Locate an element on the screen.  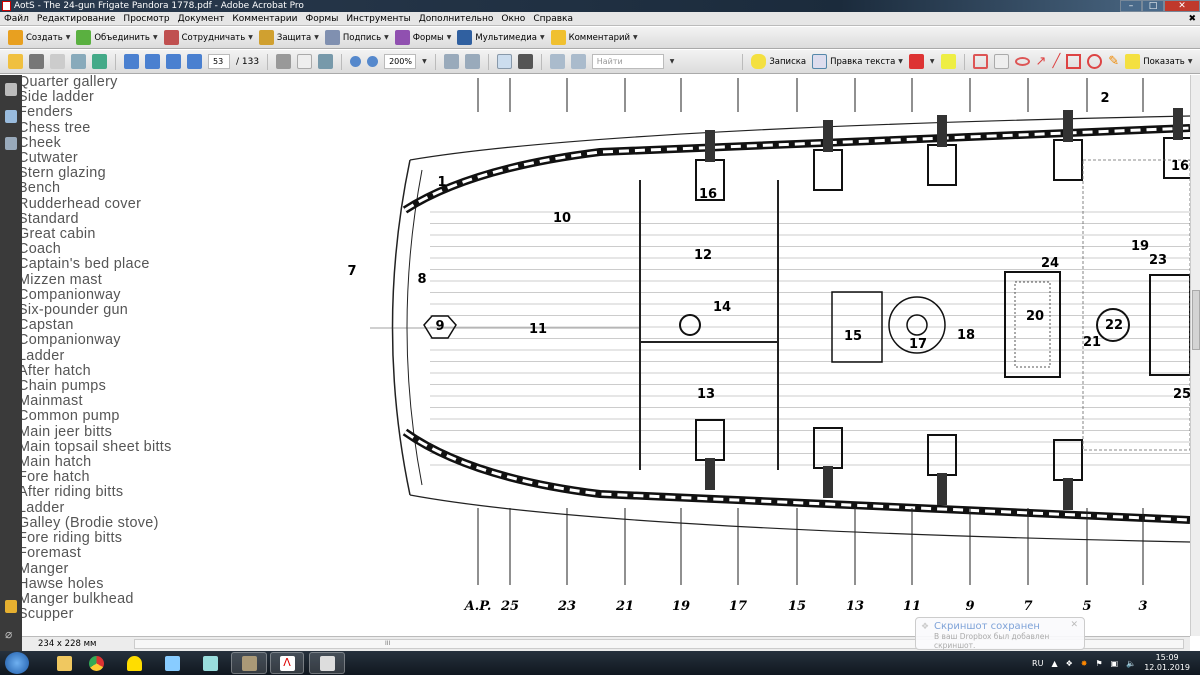
highlight-icon is located at coordinates (948, 61).